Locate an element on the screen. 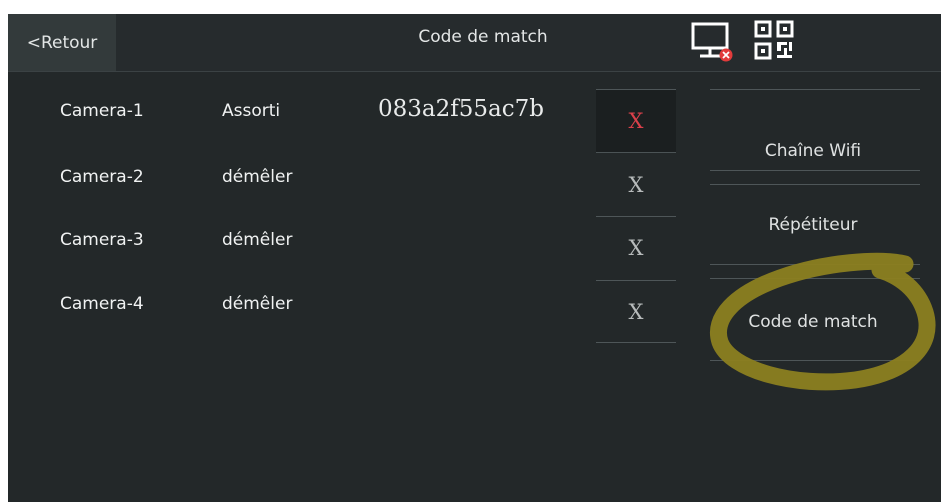 The height and width of the screenshot is (502, 941). repeater-button: Répétiteur is located at coordinates (813, 225).